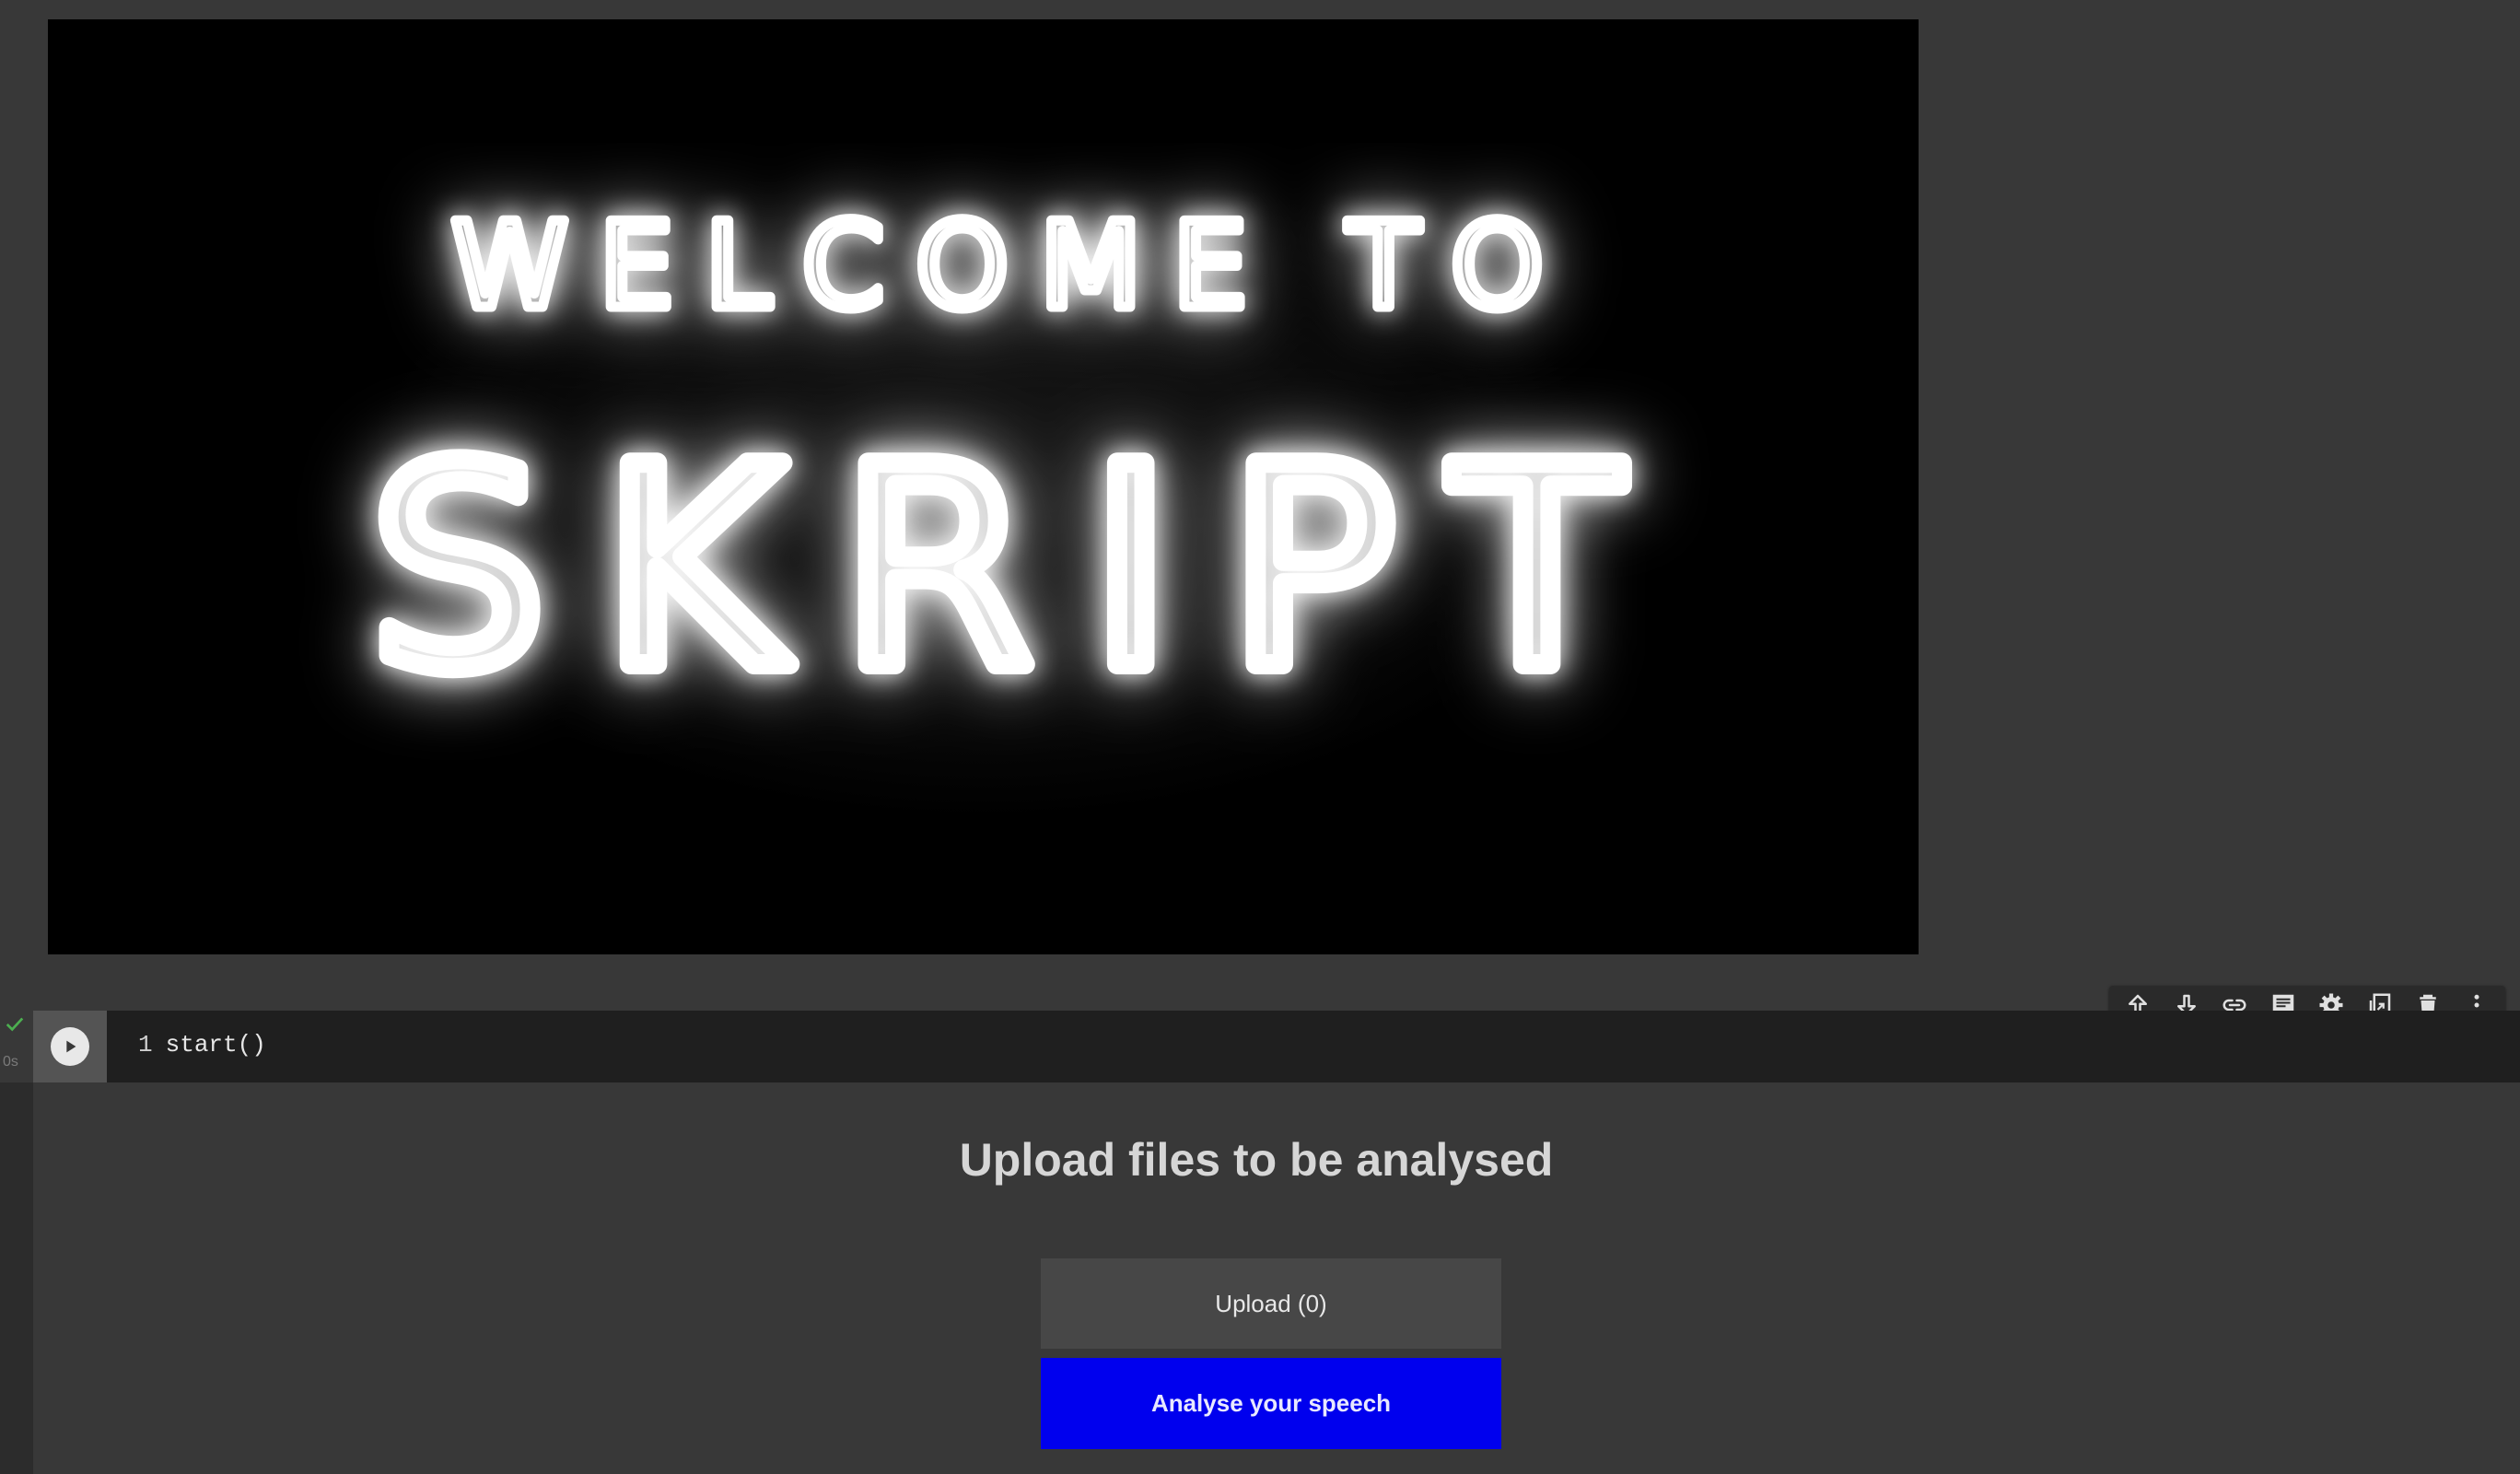  I want to click on run-gutter, so click(70, 1046).